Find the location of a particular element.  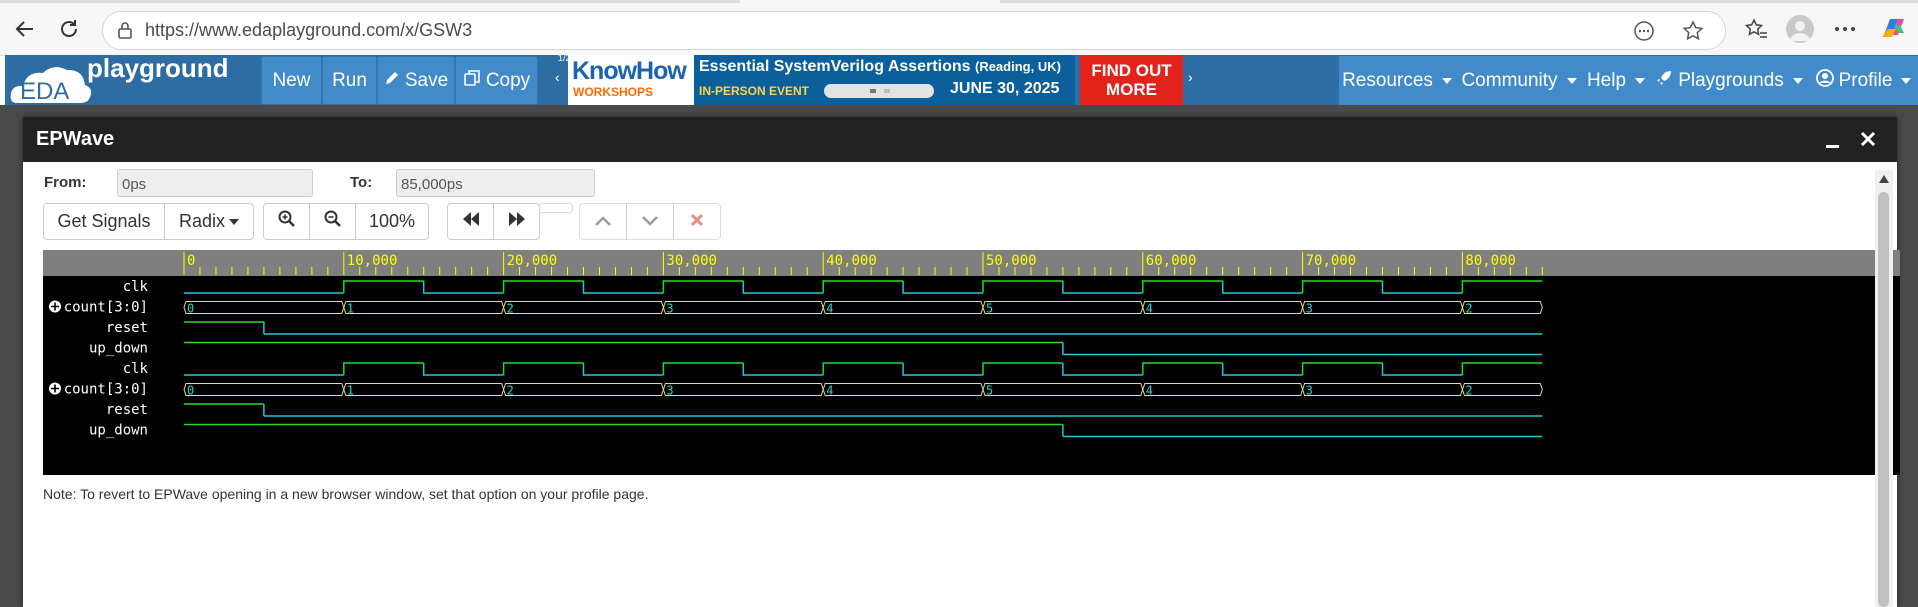

run-button: Run is located at coordinates (349, 80).